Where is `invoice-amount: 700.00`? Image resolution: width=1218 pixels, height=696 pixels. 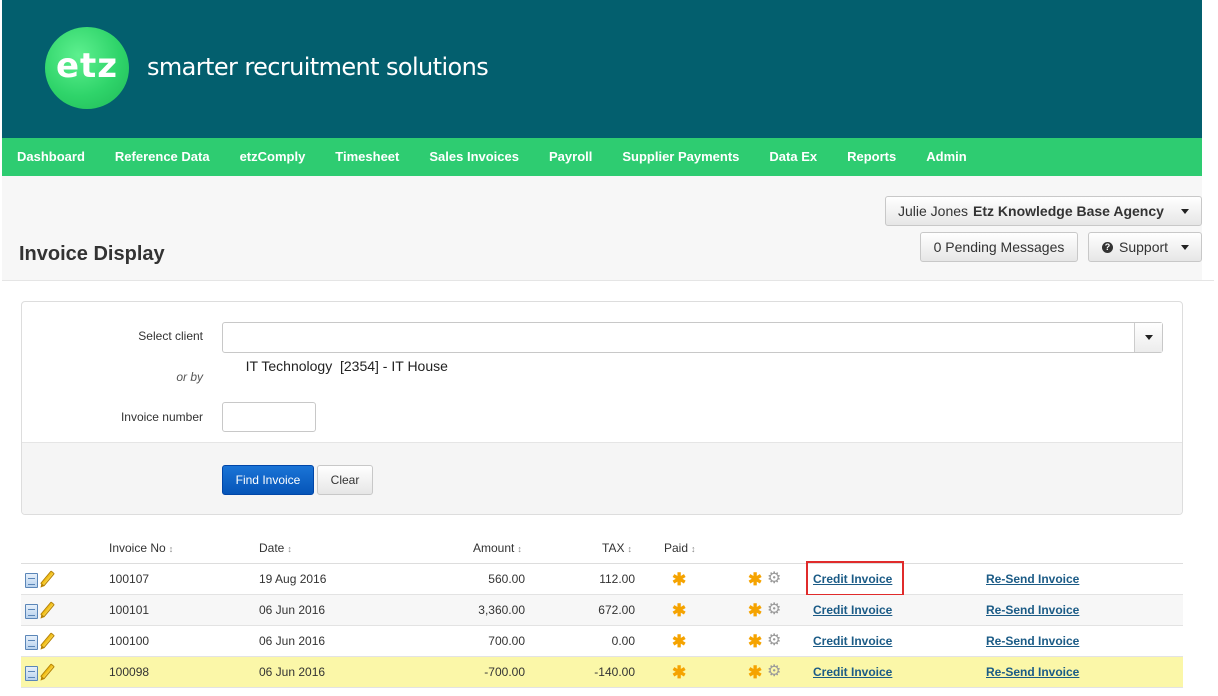 invoice-amount: 700.00 is located at coordinates (506, 641).